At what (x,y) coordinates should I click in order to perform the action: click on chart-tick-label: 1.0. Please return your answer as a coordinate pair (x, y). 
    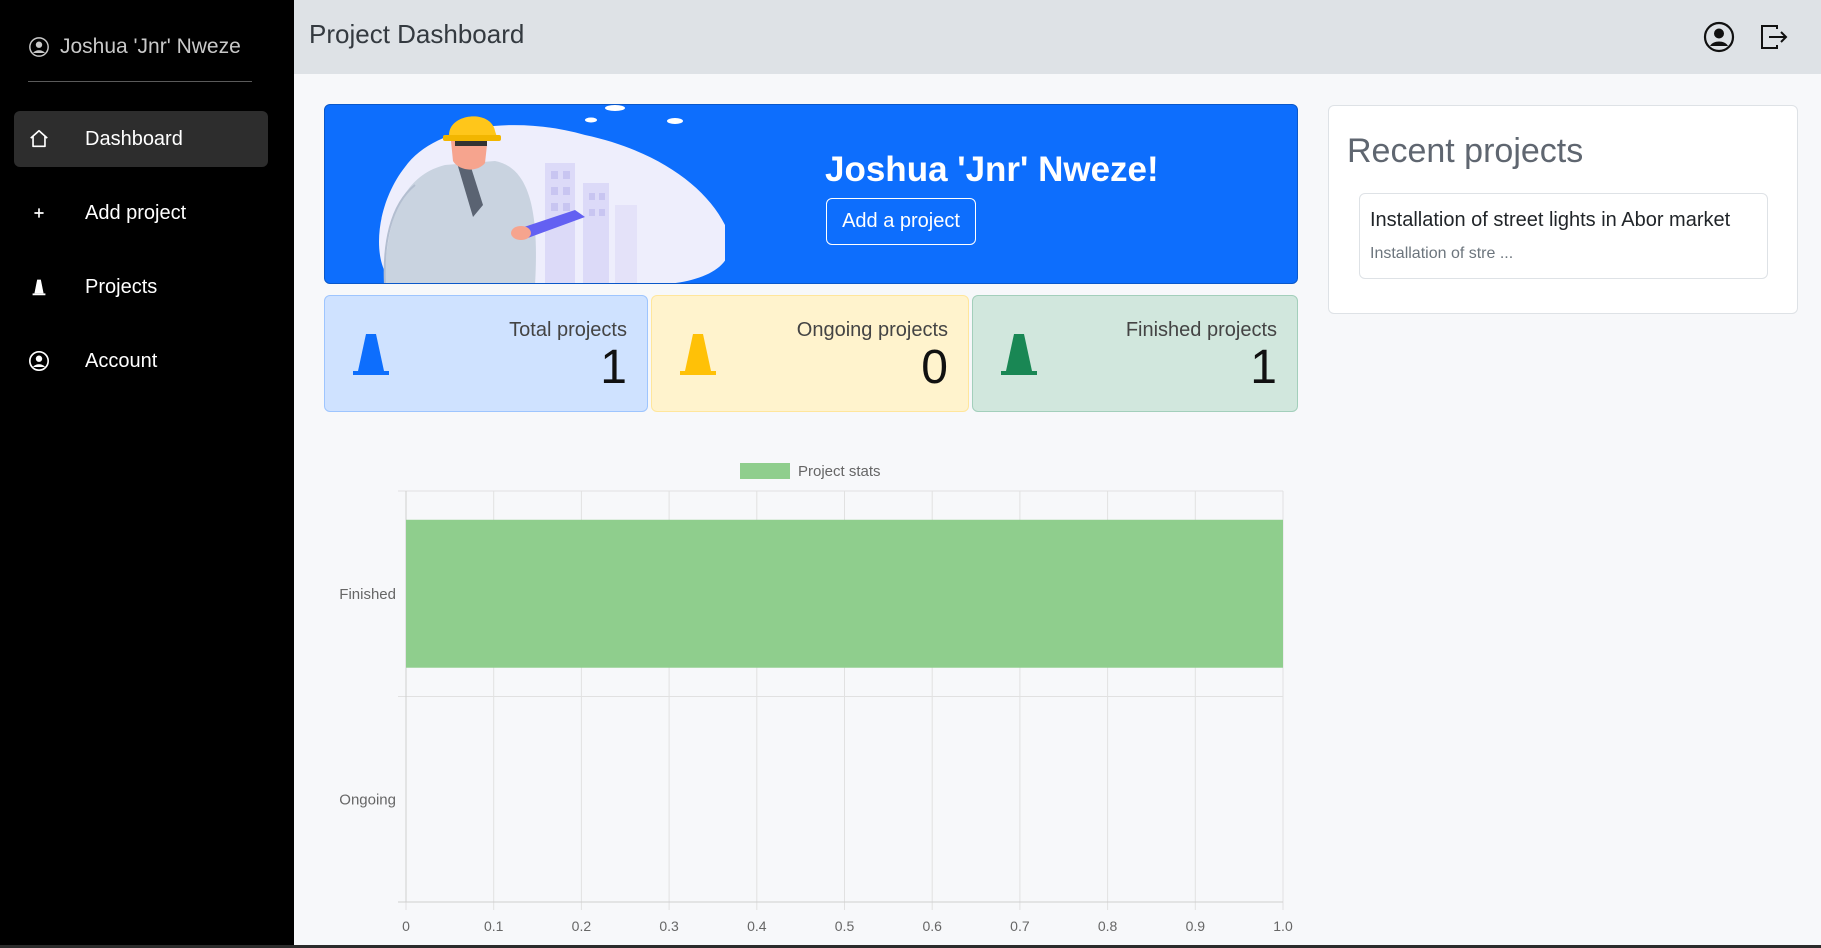
    Looking at the image, I should click on (1283, 926).